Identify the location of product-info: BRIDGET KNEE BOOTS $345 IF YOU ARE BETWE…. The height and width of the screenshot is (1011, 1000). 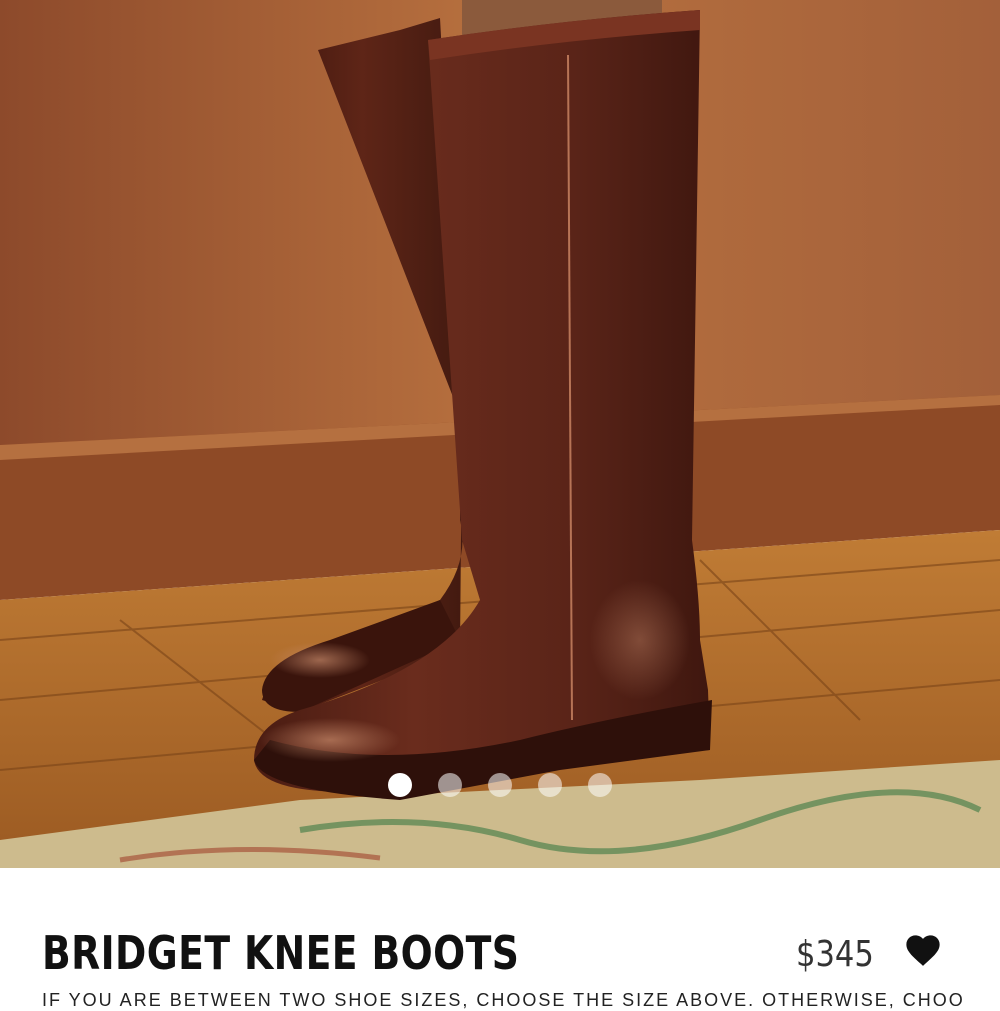
(500, 939).